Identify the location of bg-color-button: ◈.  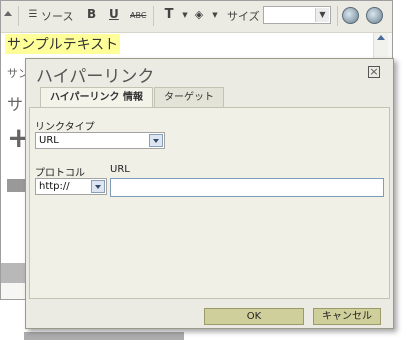
(199, 15).